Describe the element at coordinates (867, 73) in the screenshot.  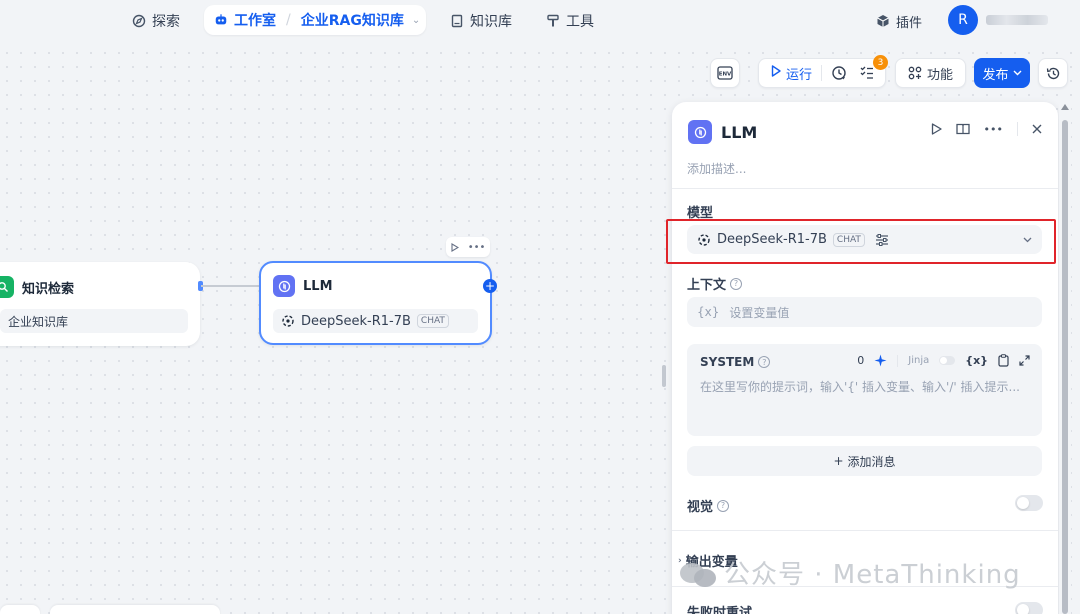
I see `checklist-icon` at that location.